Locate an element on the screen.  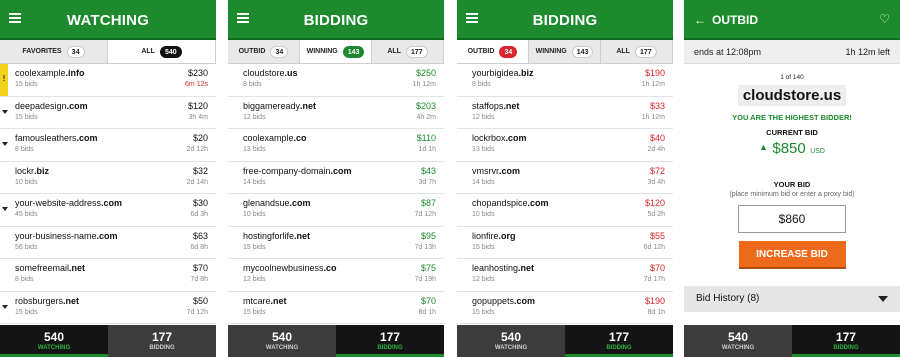
tab-all: ALL 540 is located at coordinates (162, 51).